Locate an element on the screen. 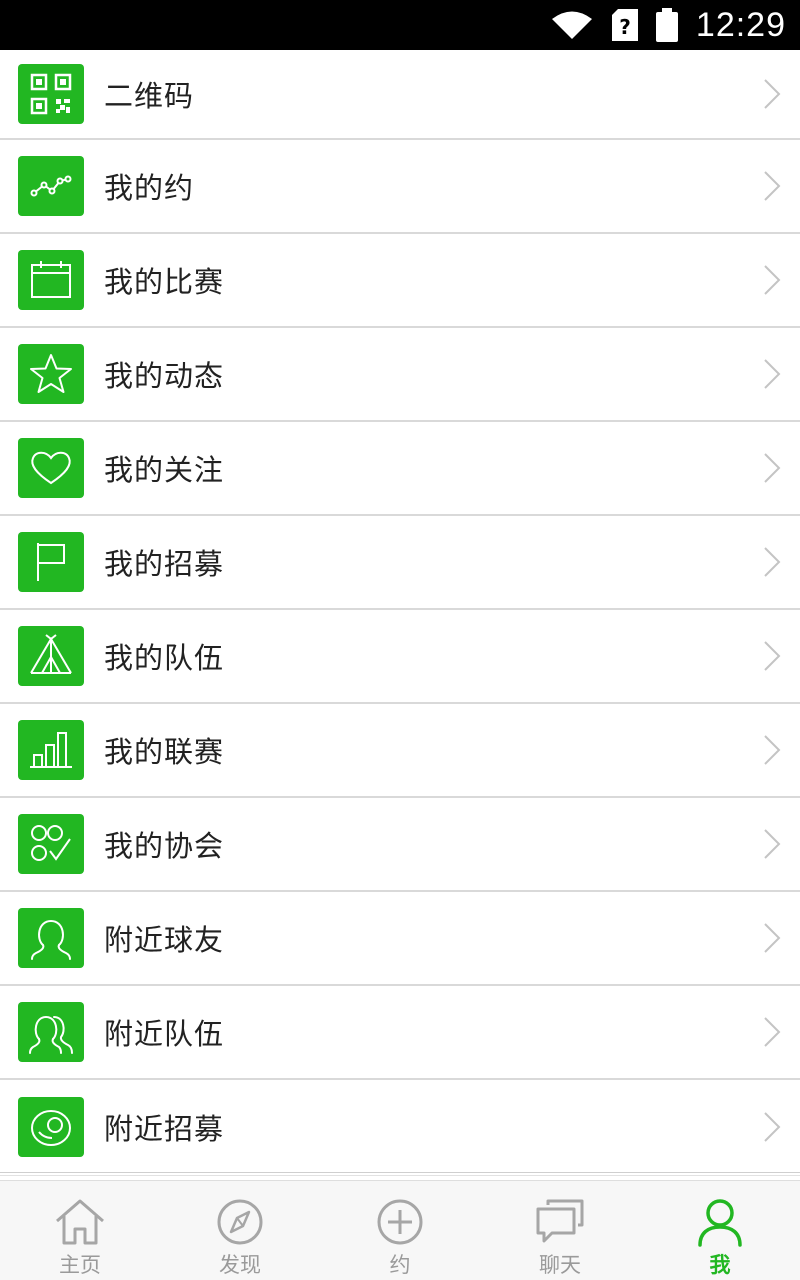 The height and width of the screenshot is (1280, 800). qr-code-icon is located at coordinates (51, 94).